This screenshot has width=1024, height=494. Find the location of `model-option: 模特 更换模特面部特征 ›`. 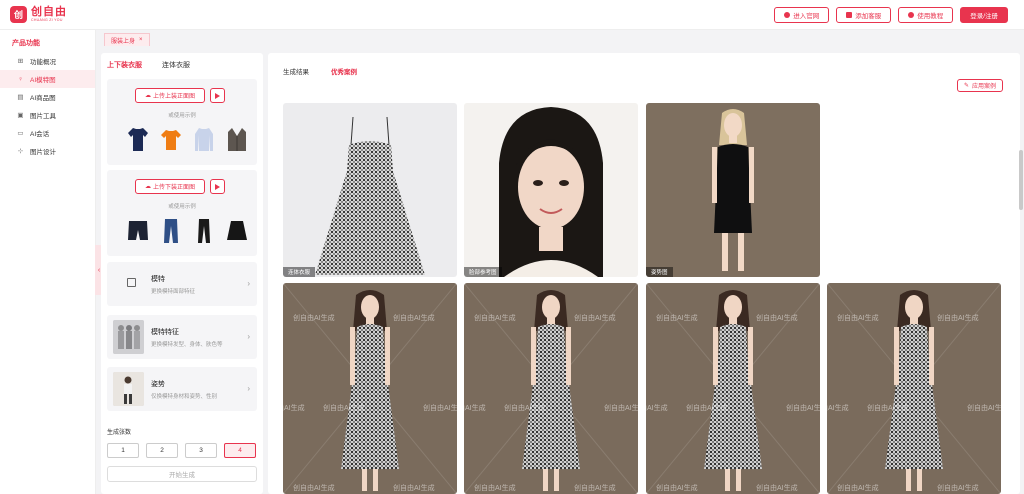

model-option: 模特 更换模特面部特征 › is located at coordinates (182, 284).